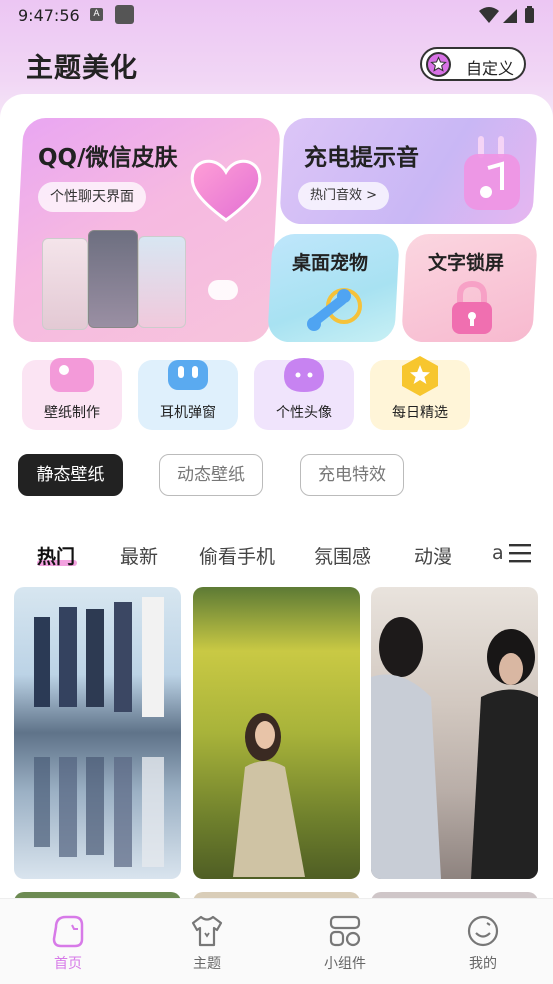 The height and width of the screenshot is (984, 553). I want to click on text-lockscreen-card: 文字锁屏, so click(469, 288).